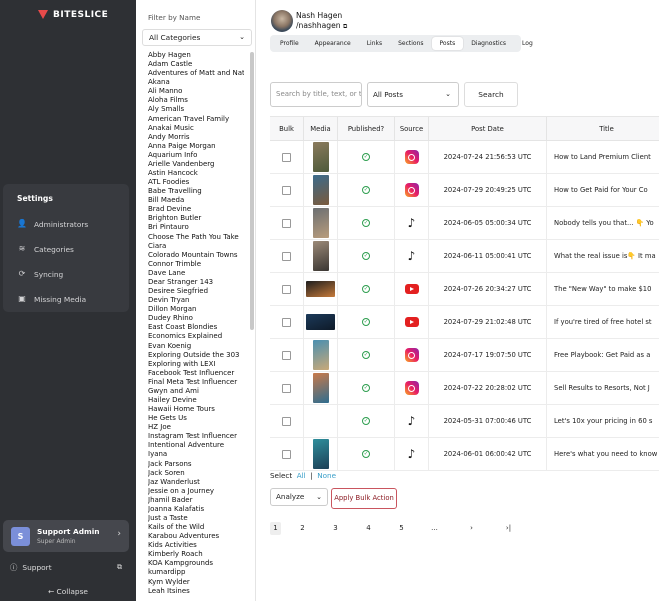  Describe the element at coordinates (196, 200) in the screenshot. I see `list-item: Bill Maeda` at that location.